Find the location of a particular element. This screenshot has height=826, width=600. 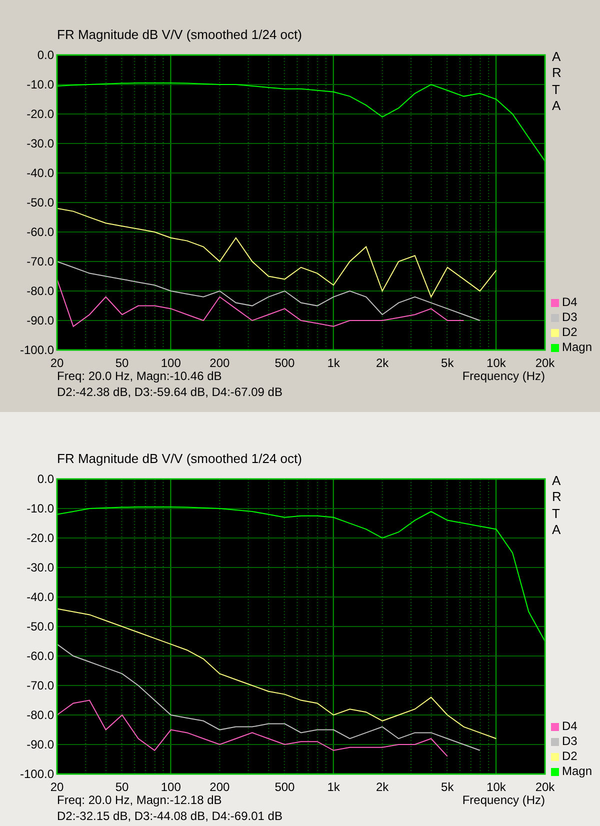

readout-text: Freq: 20.0 Hz, Magn:-12.18 dB is located at coordinates (140, 800).